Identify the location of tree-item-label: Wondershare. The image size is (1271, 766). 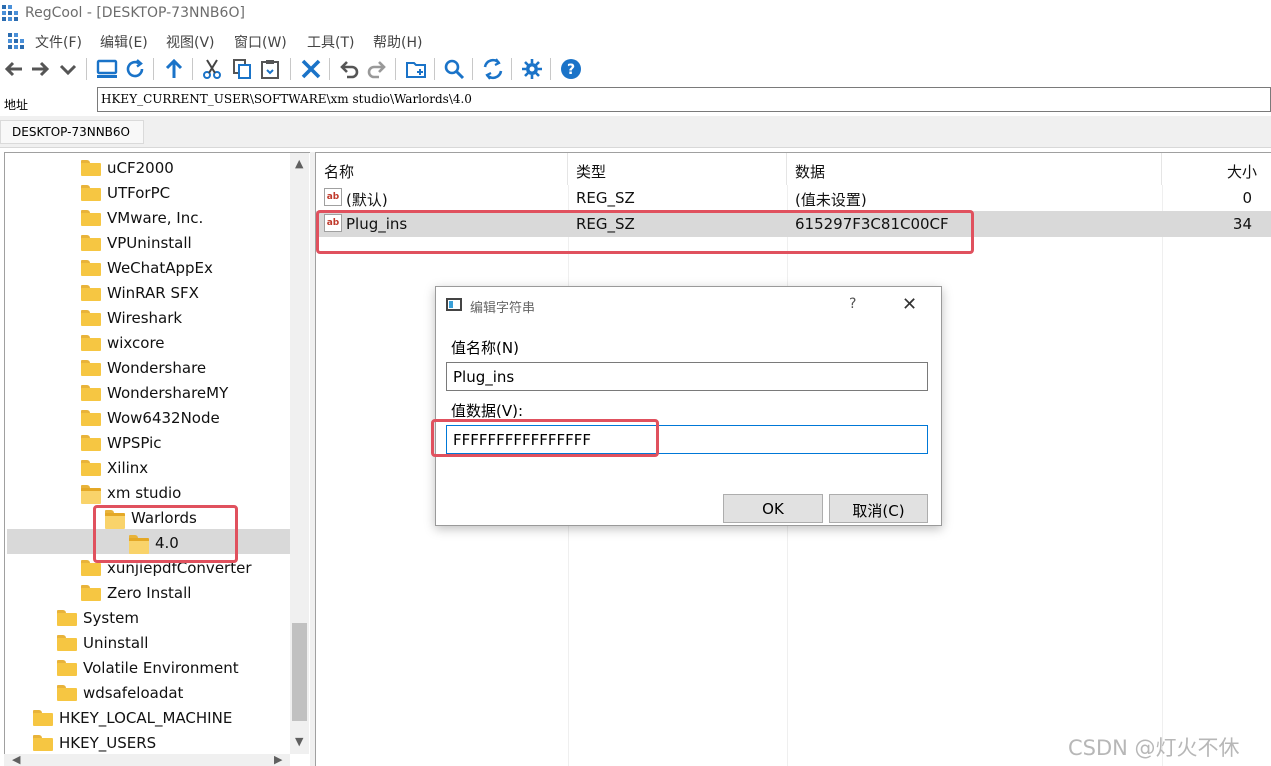
(157, 367).